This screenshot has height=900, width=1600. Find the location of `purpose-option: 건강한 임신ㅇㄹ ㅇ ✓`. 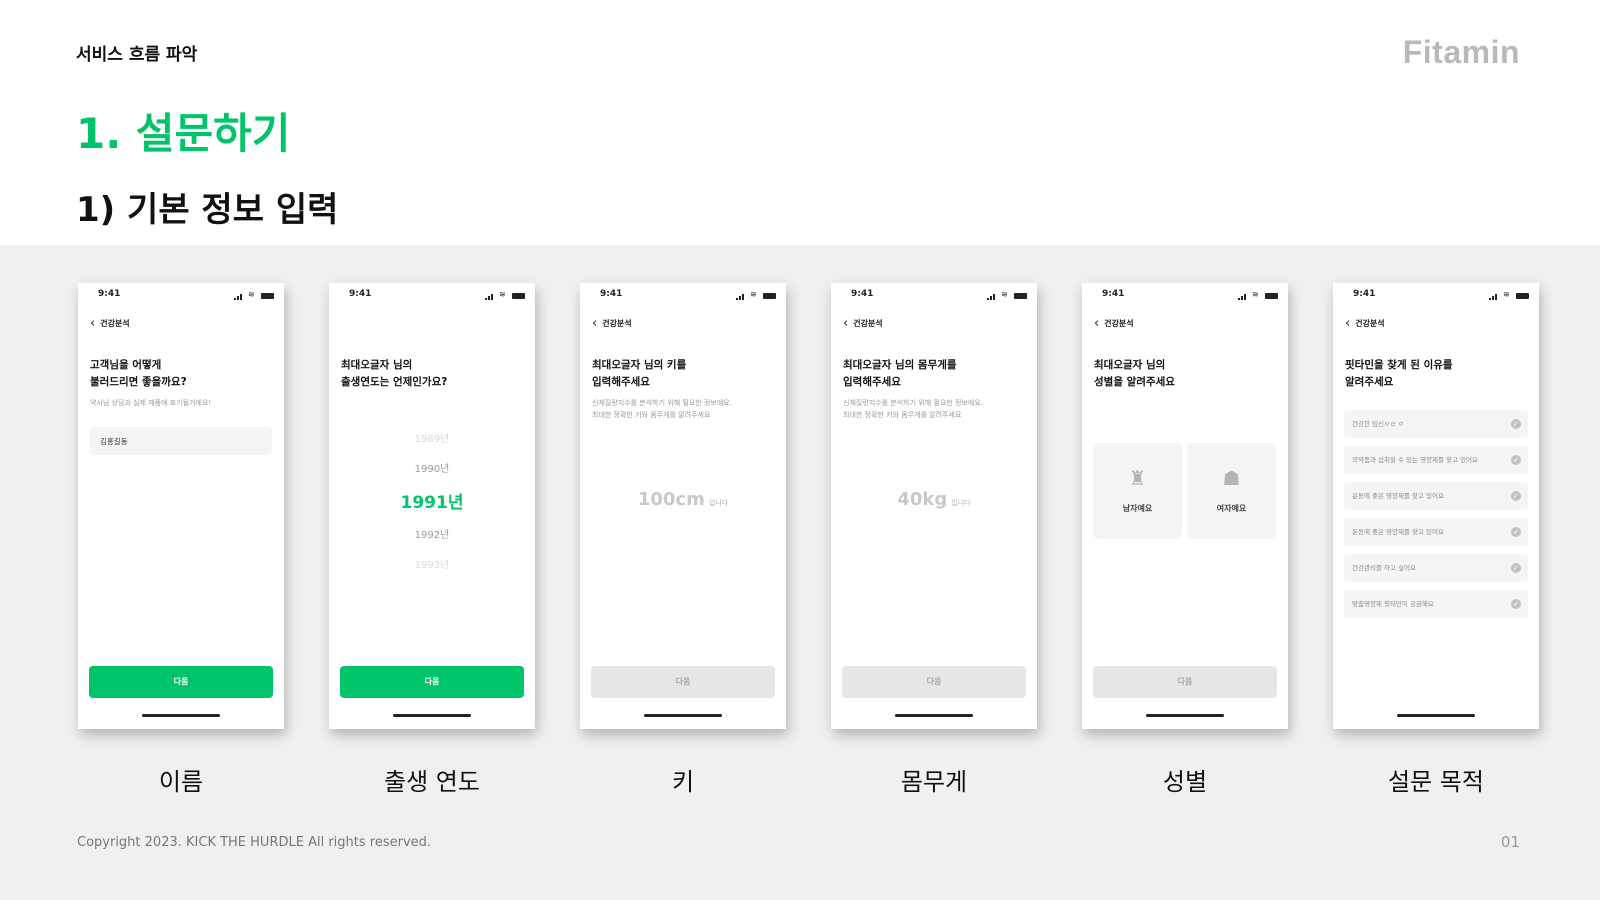

purpose-option: 건강한 임신ㅇㄹ ㅇ ✓ is located at coordinates (1436, 424).